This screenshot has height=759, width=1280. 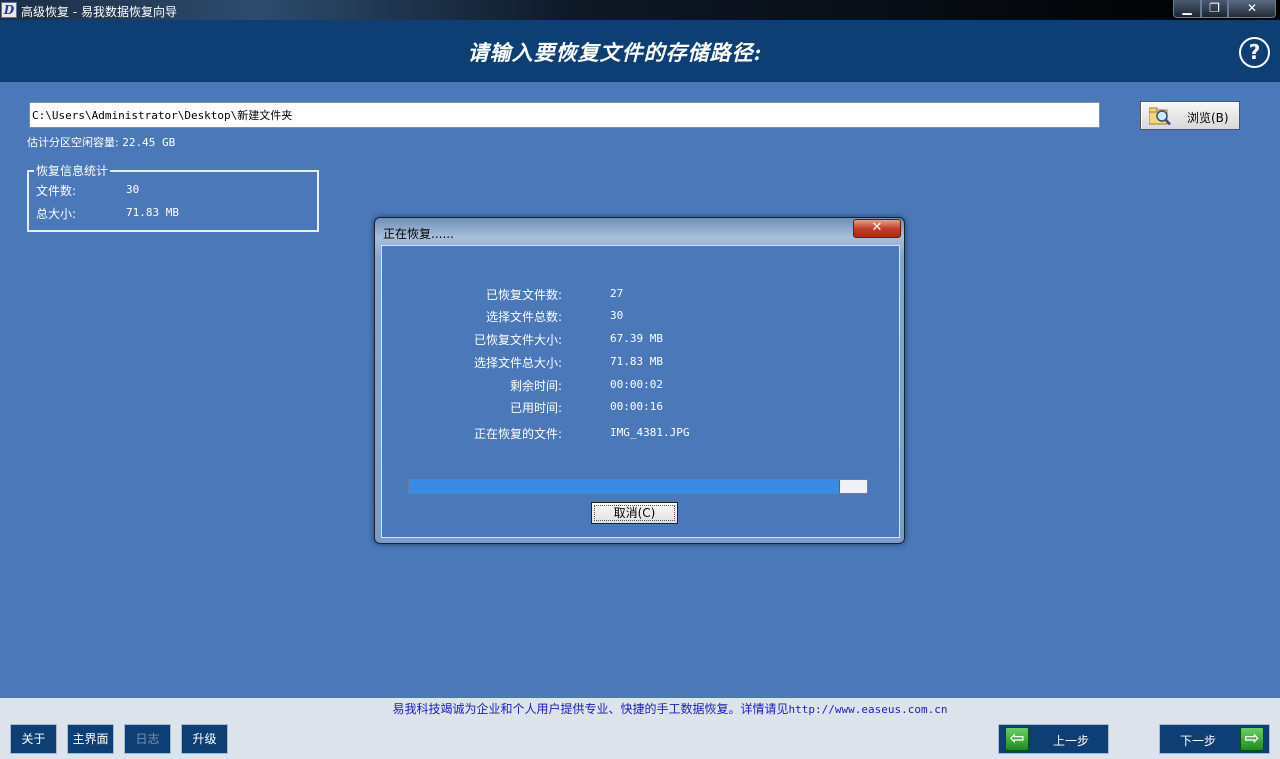 I want to click on window-title-bar: D 高级恢复 - 易我数据恢复向导 ▁ ❐ ✕, so click(x=640, y=10).